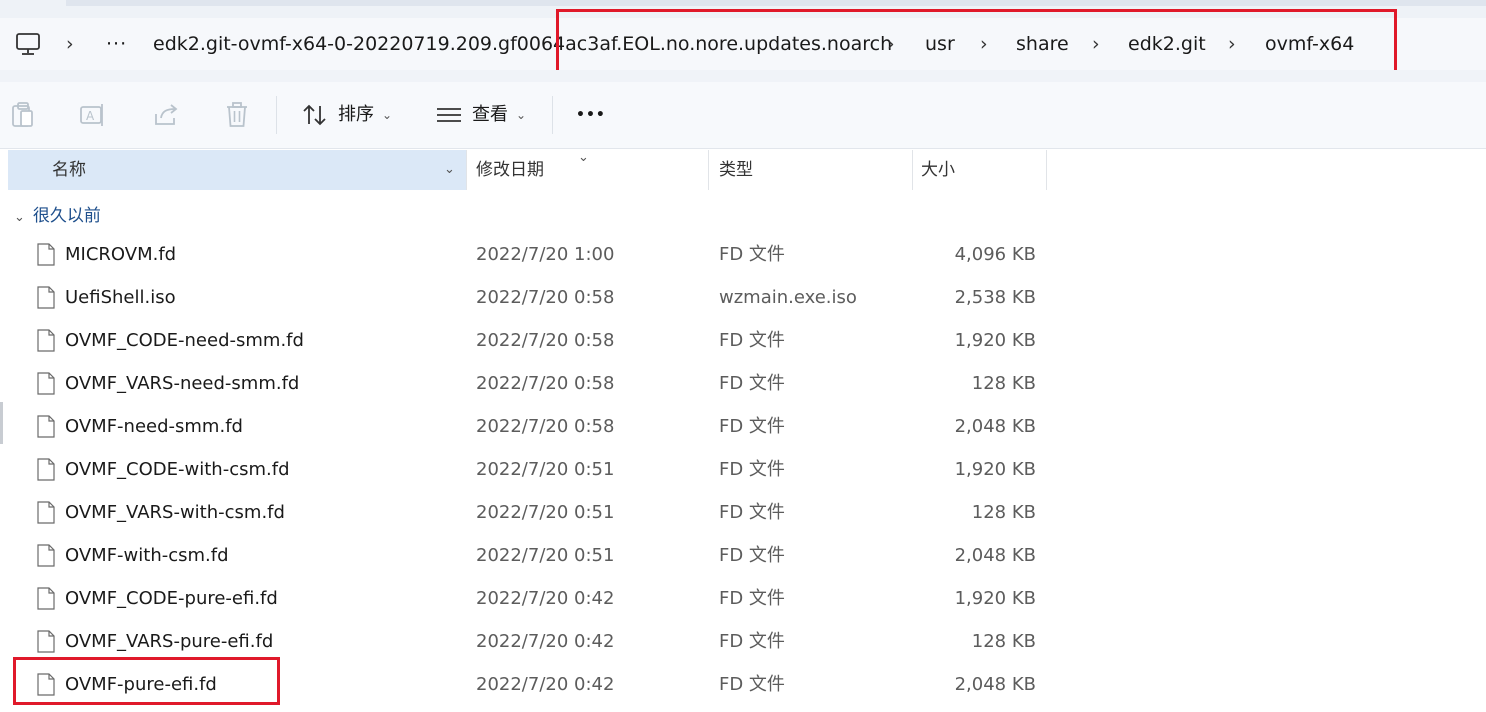  I want to click on file-row: MICROVM.fd 2022/7/20 1:00 FD 文件 4,096 KB, so click(743, 254).